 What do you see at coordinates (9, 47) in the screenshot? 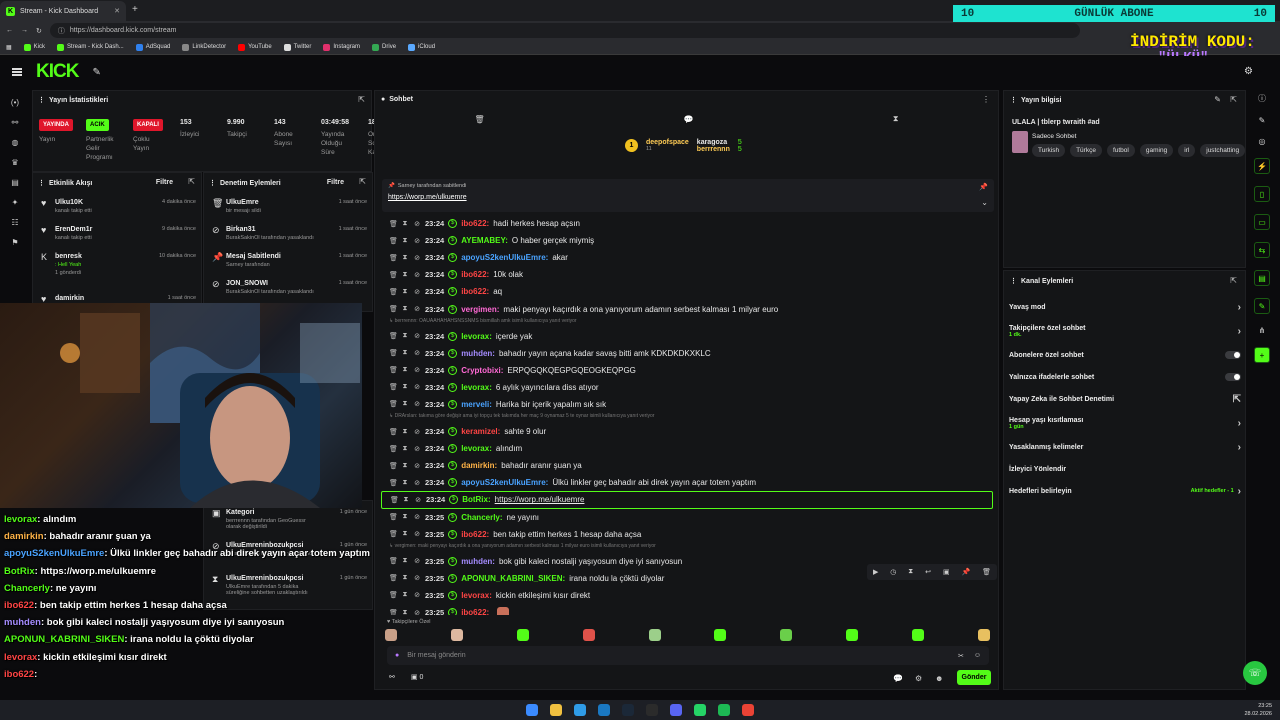
I see `apps-icon: ▦` at bounding box center [9, 47].